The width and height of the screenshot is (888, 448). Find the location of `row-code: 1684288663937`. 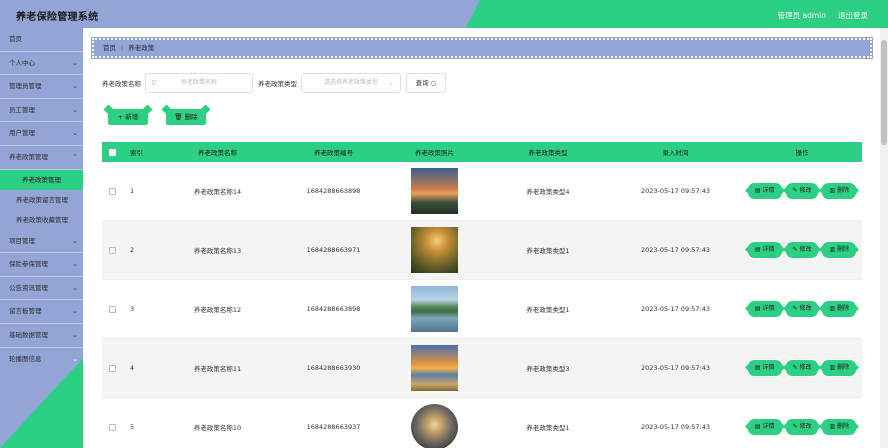

row-code: 1684288663937 is located at coordinates (333, 427).